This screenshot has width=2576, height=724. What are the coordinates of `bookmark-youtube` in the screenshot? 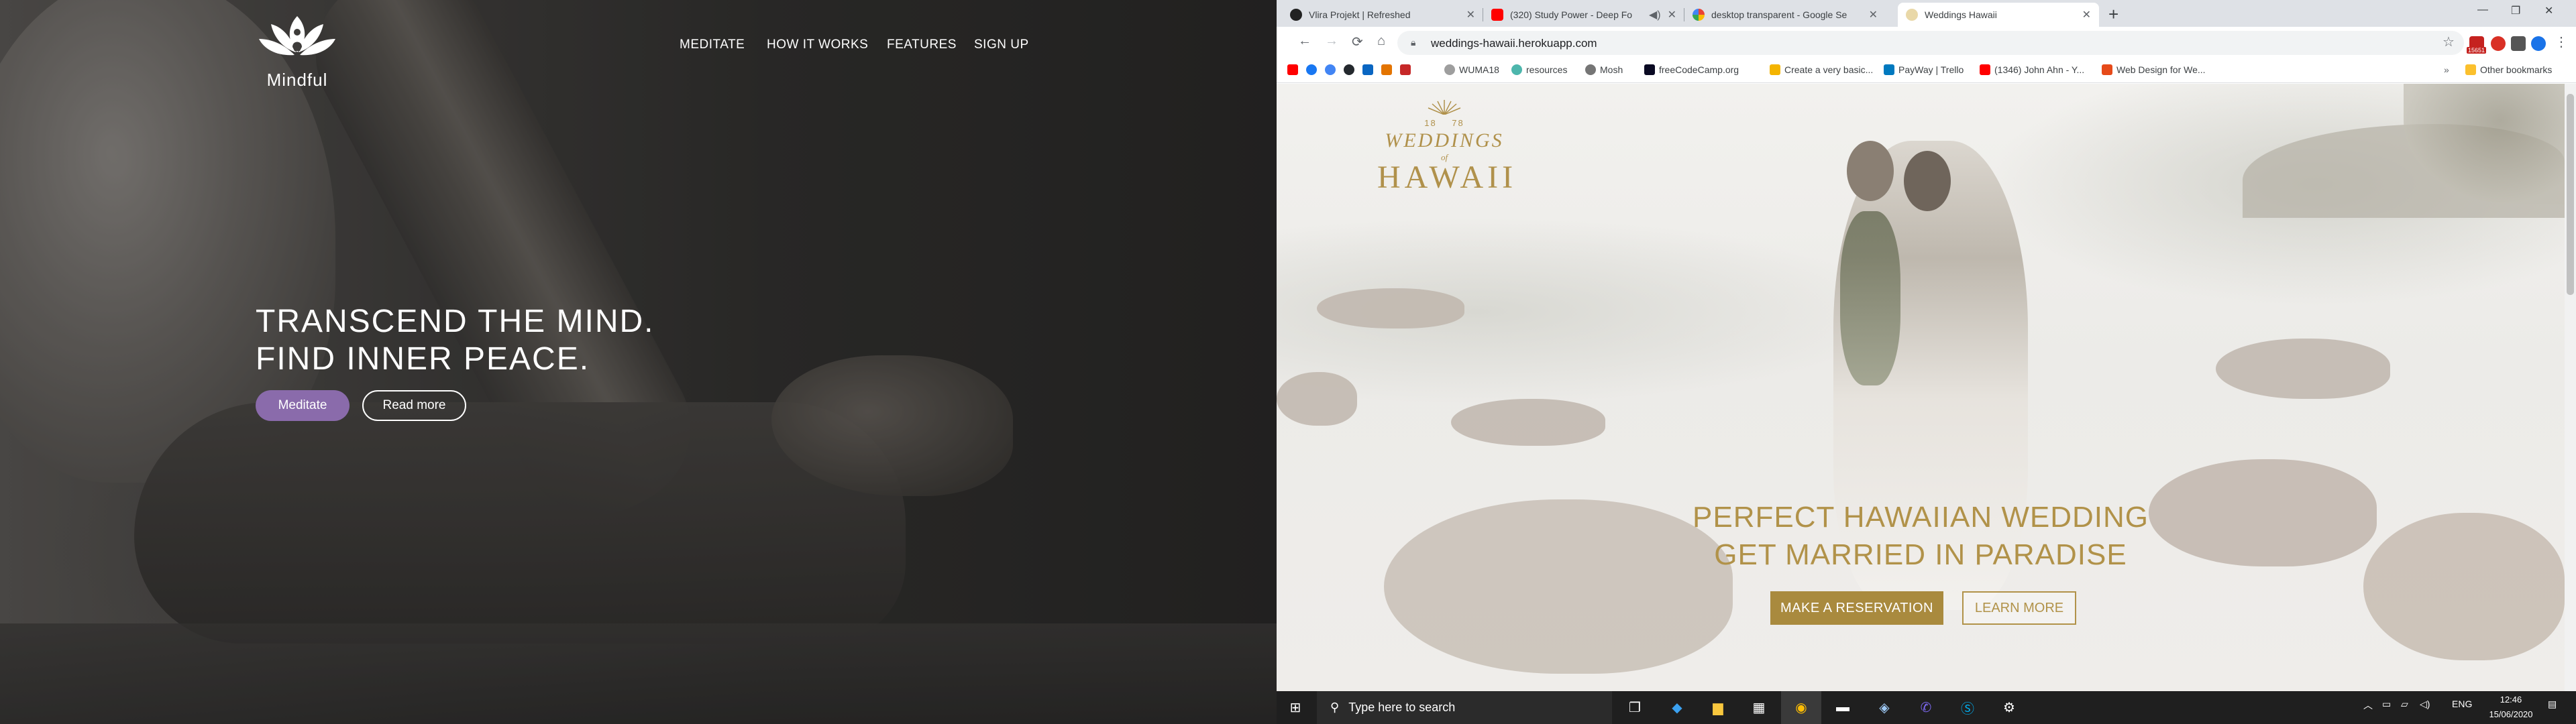 It's located at (1294, 69).